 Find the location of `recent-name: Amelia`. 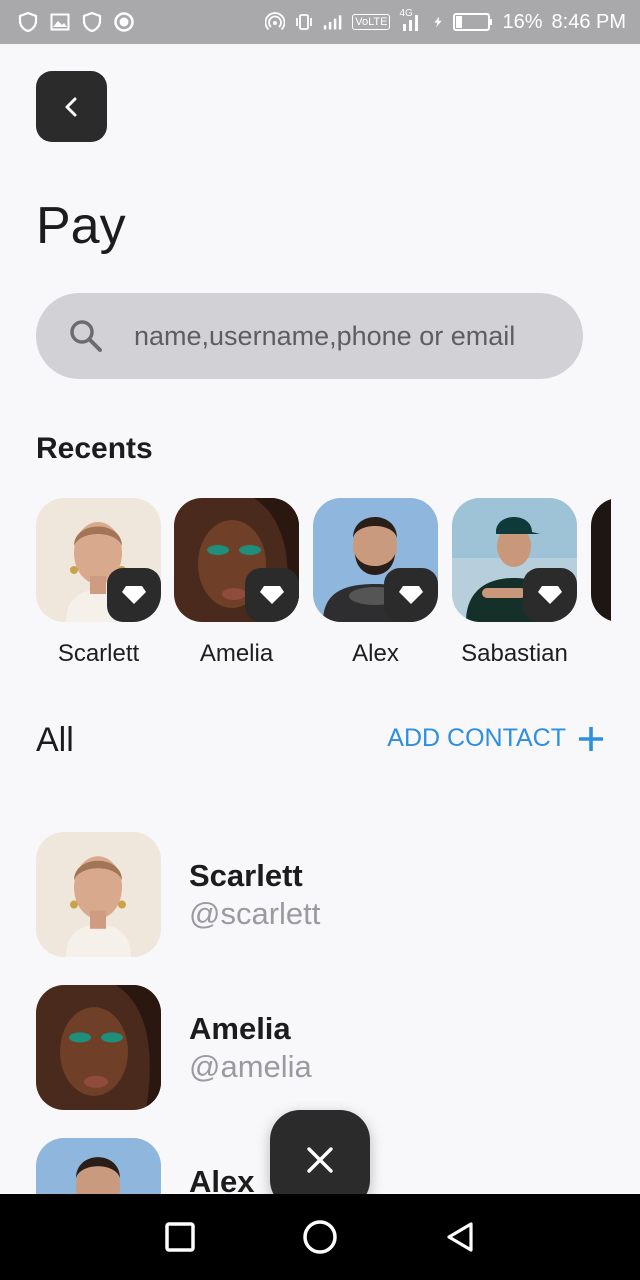

recent-name: Amelia is located at coordinates (236, 653).